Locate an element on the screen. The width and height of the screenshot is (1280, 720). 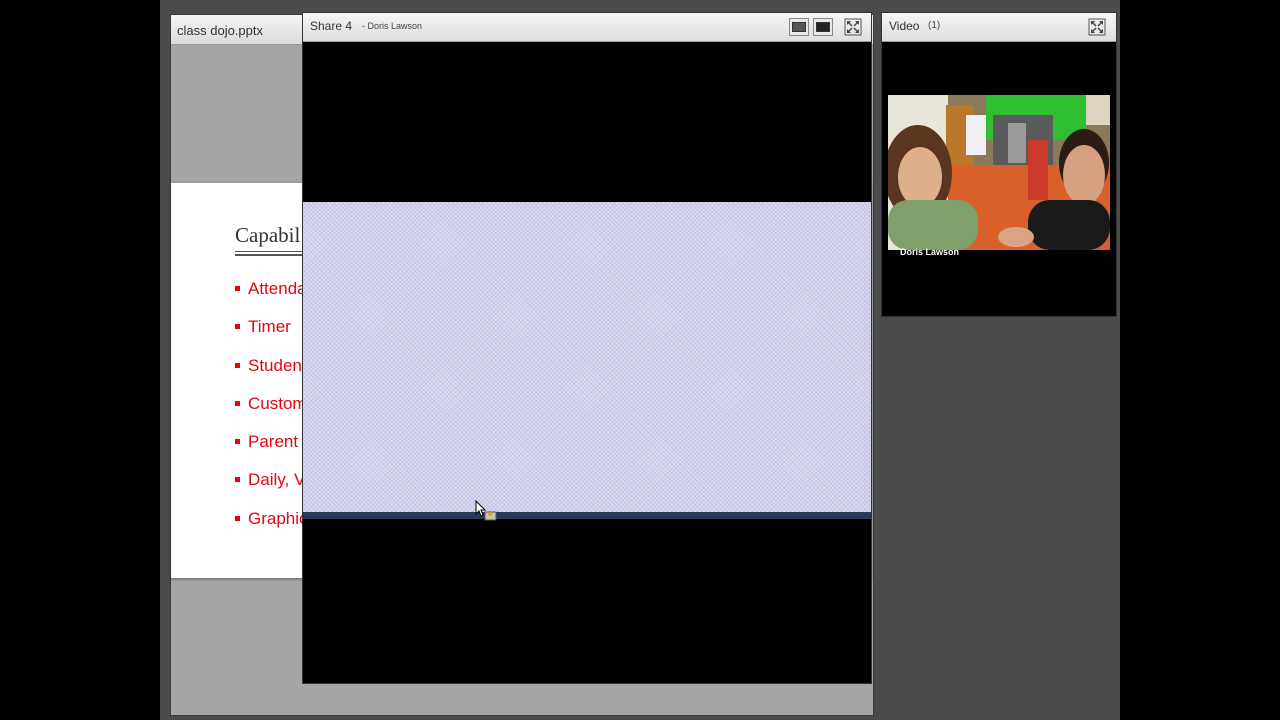
monitor-filled-icon is located at coordinates (823, 27).